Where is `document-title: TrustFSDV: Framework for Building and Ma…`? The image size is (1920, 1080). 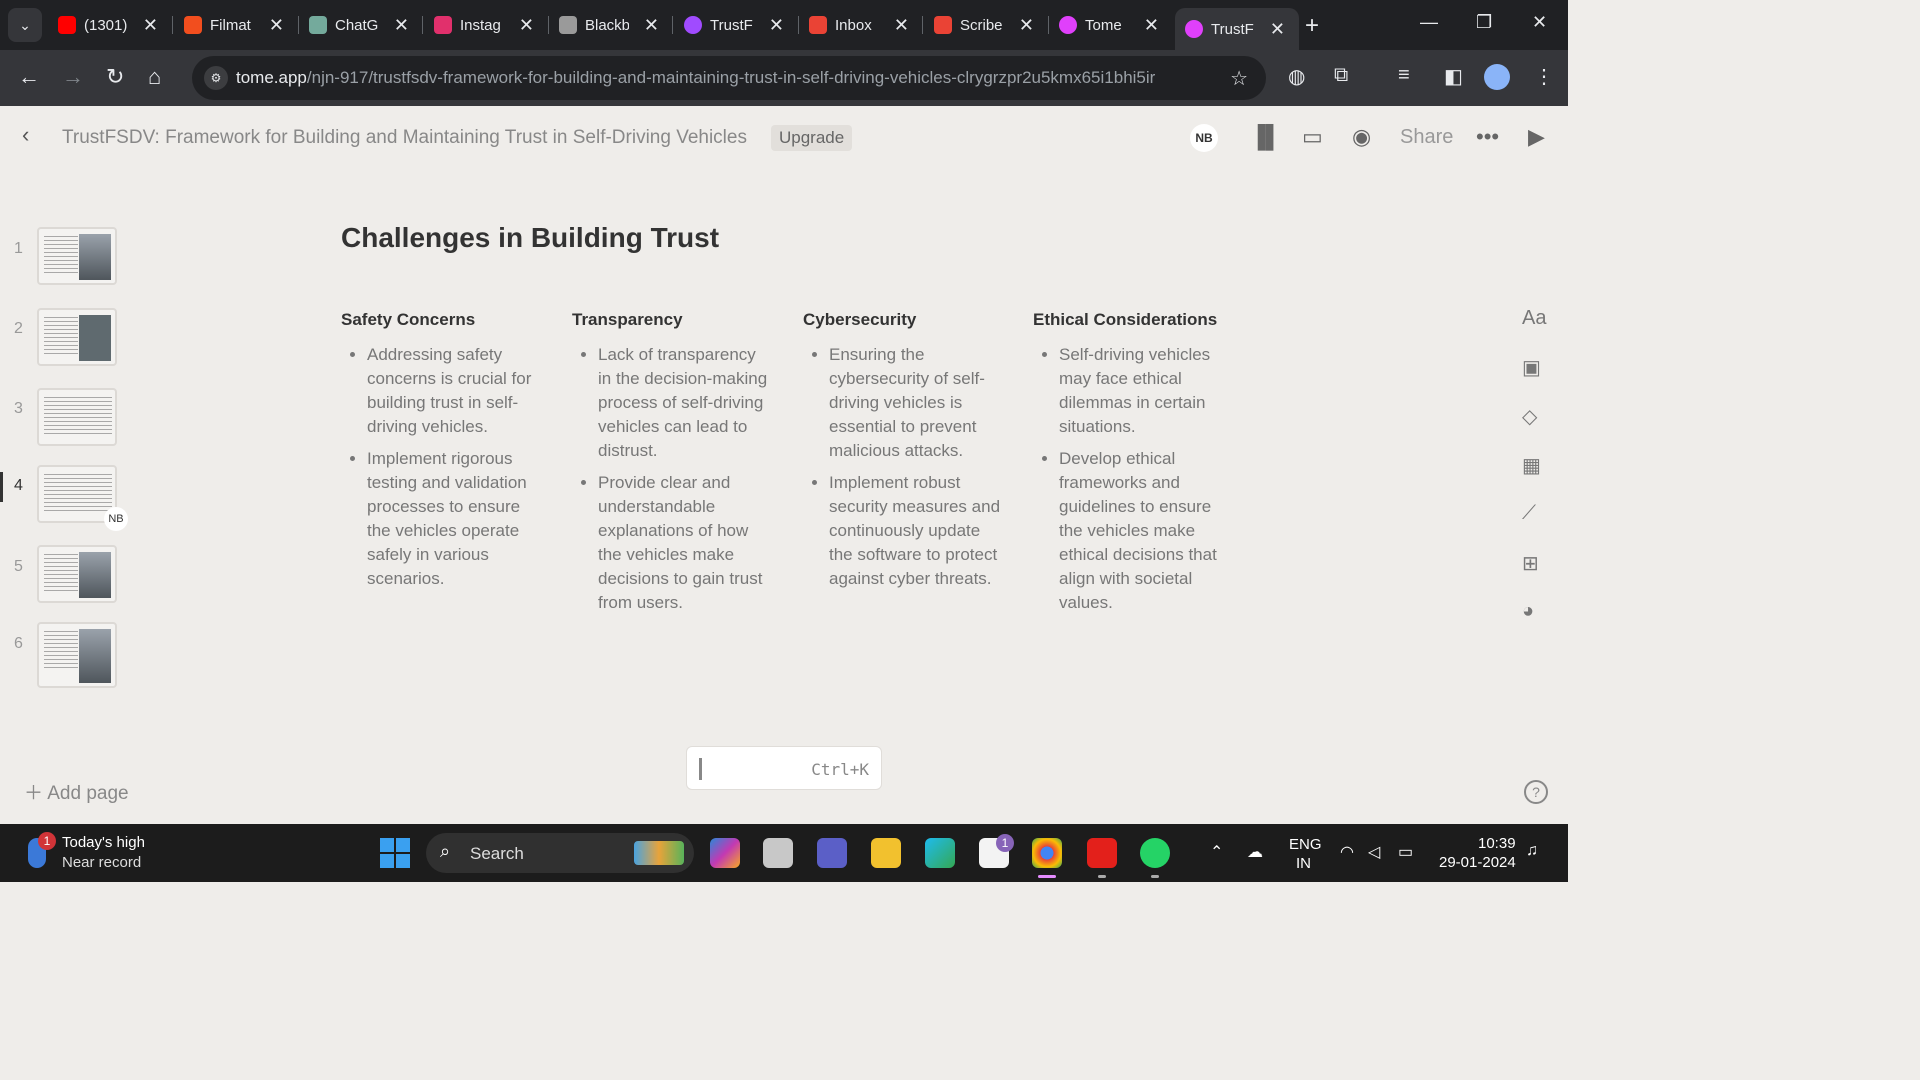 document-title: TrustFSDV: Framework for Building and Ma… is located at coordinates (404, 138).